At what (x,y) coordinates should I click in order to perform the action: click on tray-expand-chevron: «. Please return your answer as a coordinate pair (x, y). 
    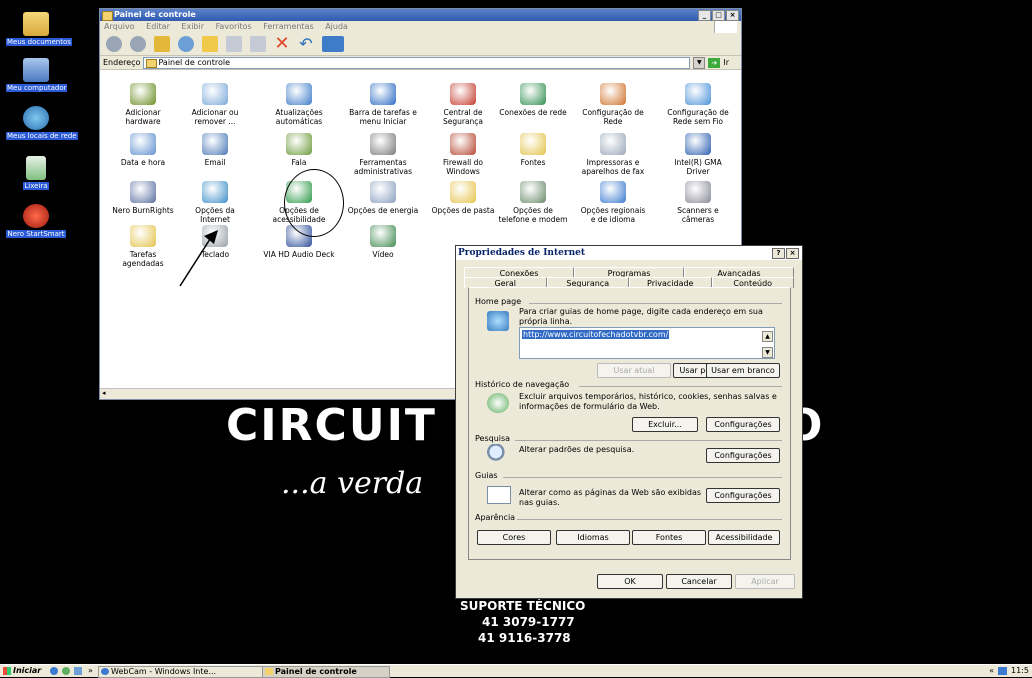
    Looking at the image, I should click on (991, 671).